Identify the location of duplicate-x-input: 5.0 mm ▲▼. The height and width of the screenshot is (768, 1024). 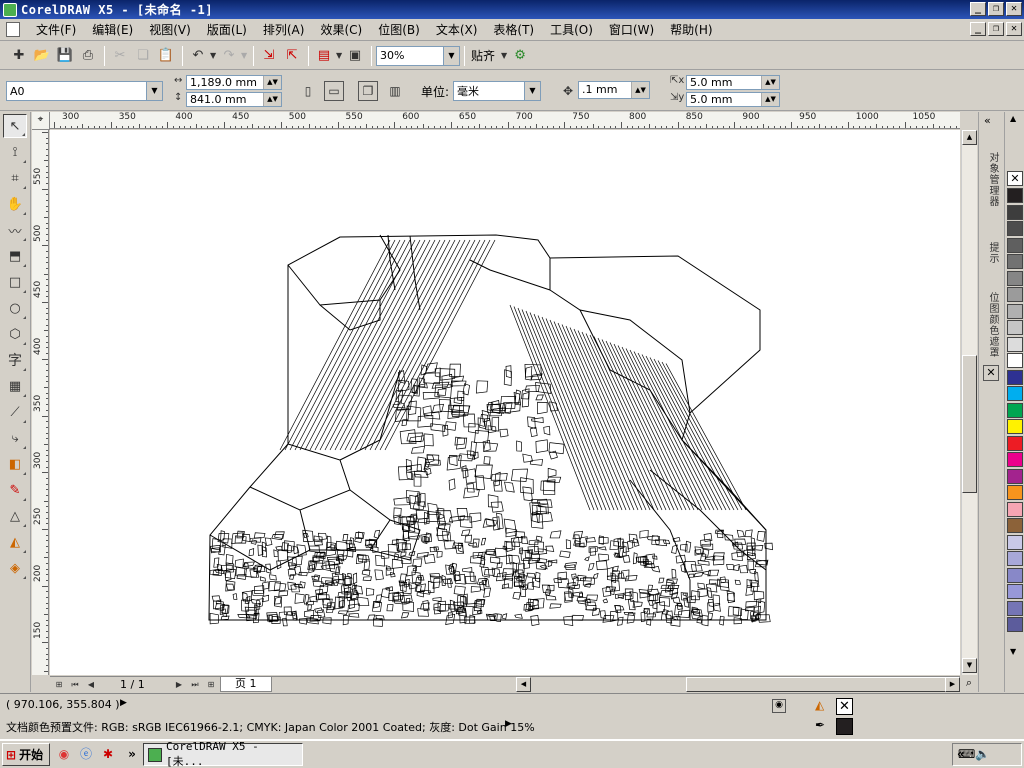
(733, 82).